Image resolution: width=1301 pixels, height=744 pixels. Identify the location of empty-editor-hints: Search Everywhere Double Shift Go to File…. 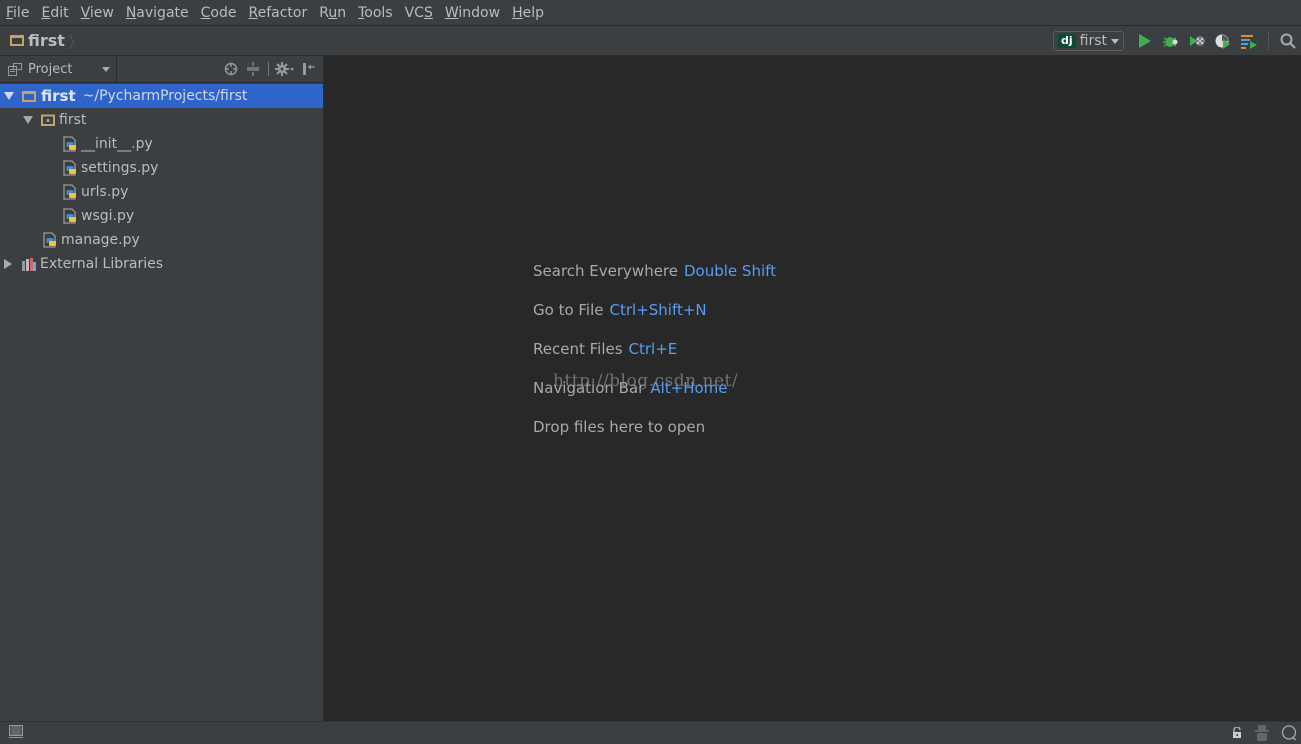
(654, 359).